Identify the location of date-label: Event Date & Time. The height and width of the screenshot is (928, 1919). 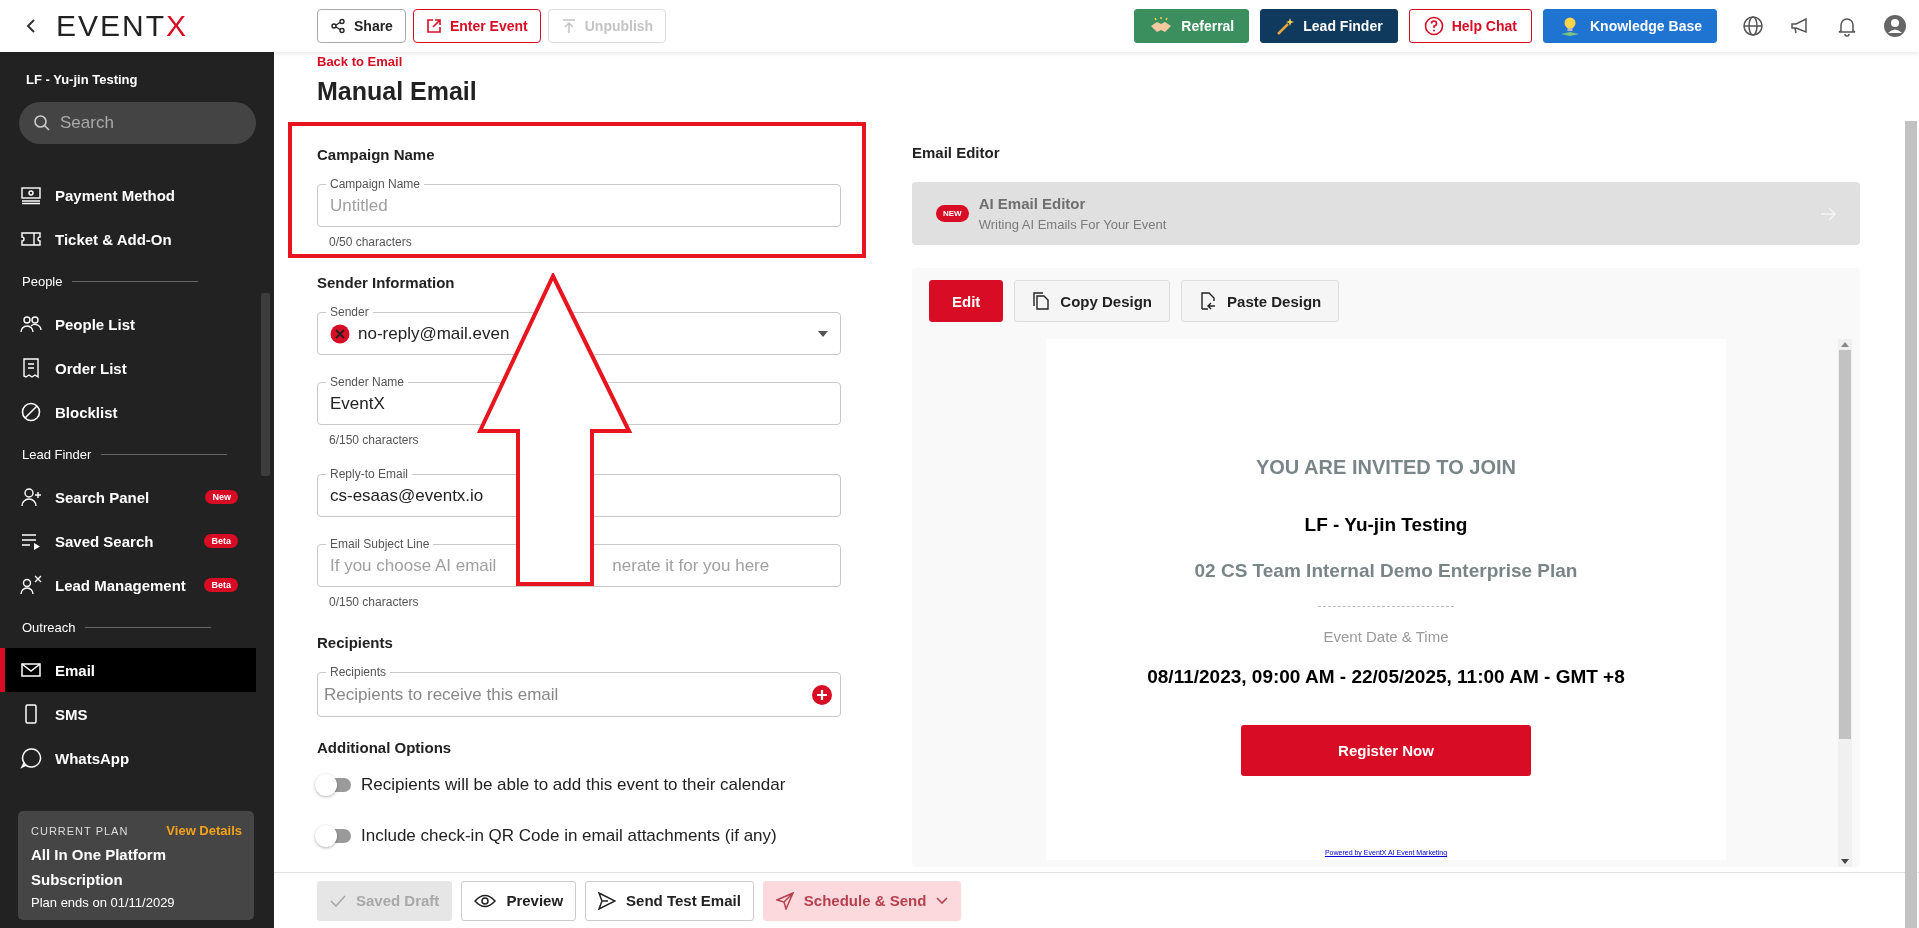
(1386, 636).